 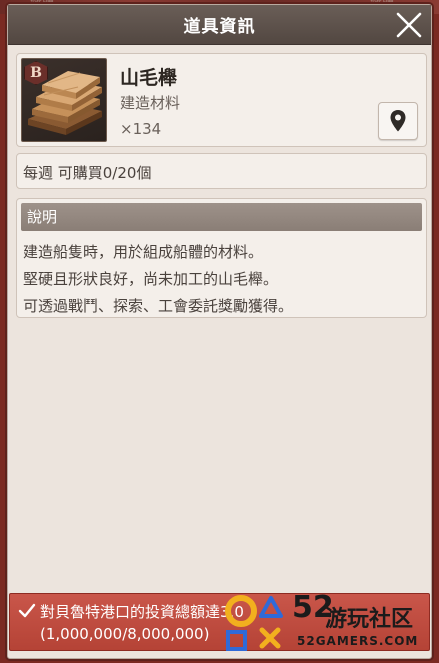 I want to click on item-type: 建造材料, so click(x=150, y=103).